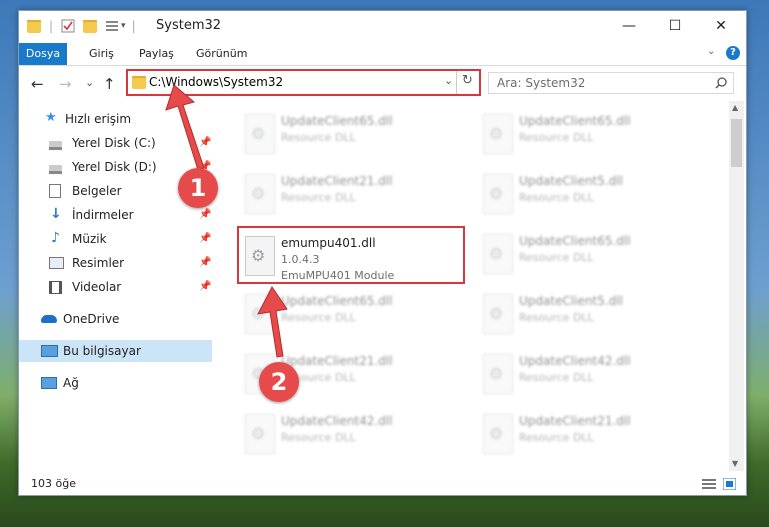  Describe the element at coordinates (729, 484) in the screenshot. I see `large-icons-view-icon` at that location.